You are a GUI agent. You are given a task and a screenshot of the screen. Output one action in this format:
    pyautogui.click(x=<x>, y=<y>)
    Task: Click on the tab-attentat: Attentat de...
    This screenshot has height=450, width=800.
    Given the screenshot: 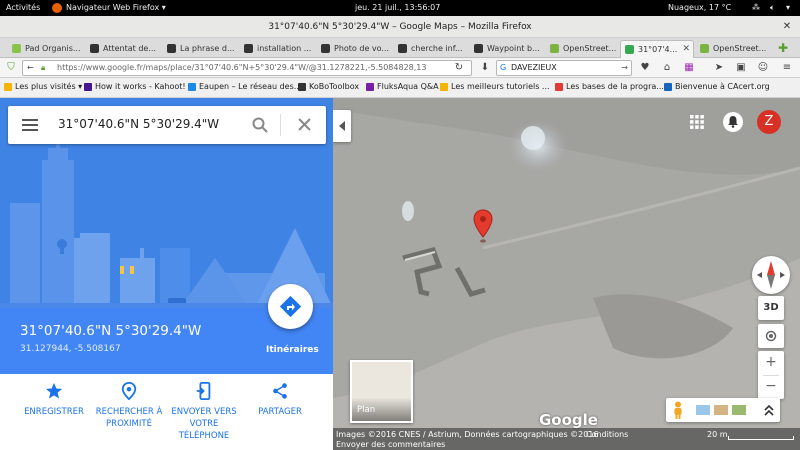 What is the action you would take?
    pyautogui.click(x=124, y=49)
    